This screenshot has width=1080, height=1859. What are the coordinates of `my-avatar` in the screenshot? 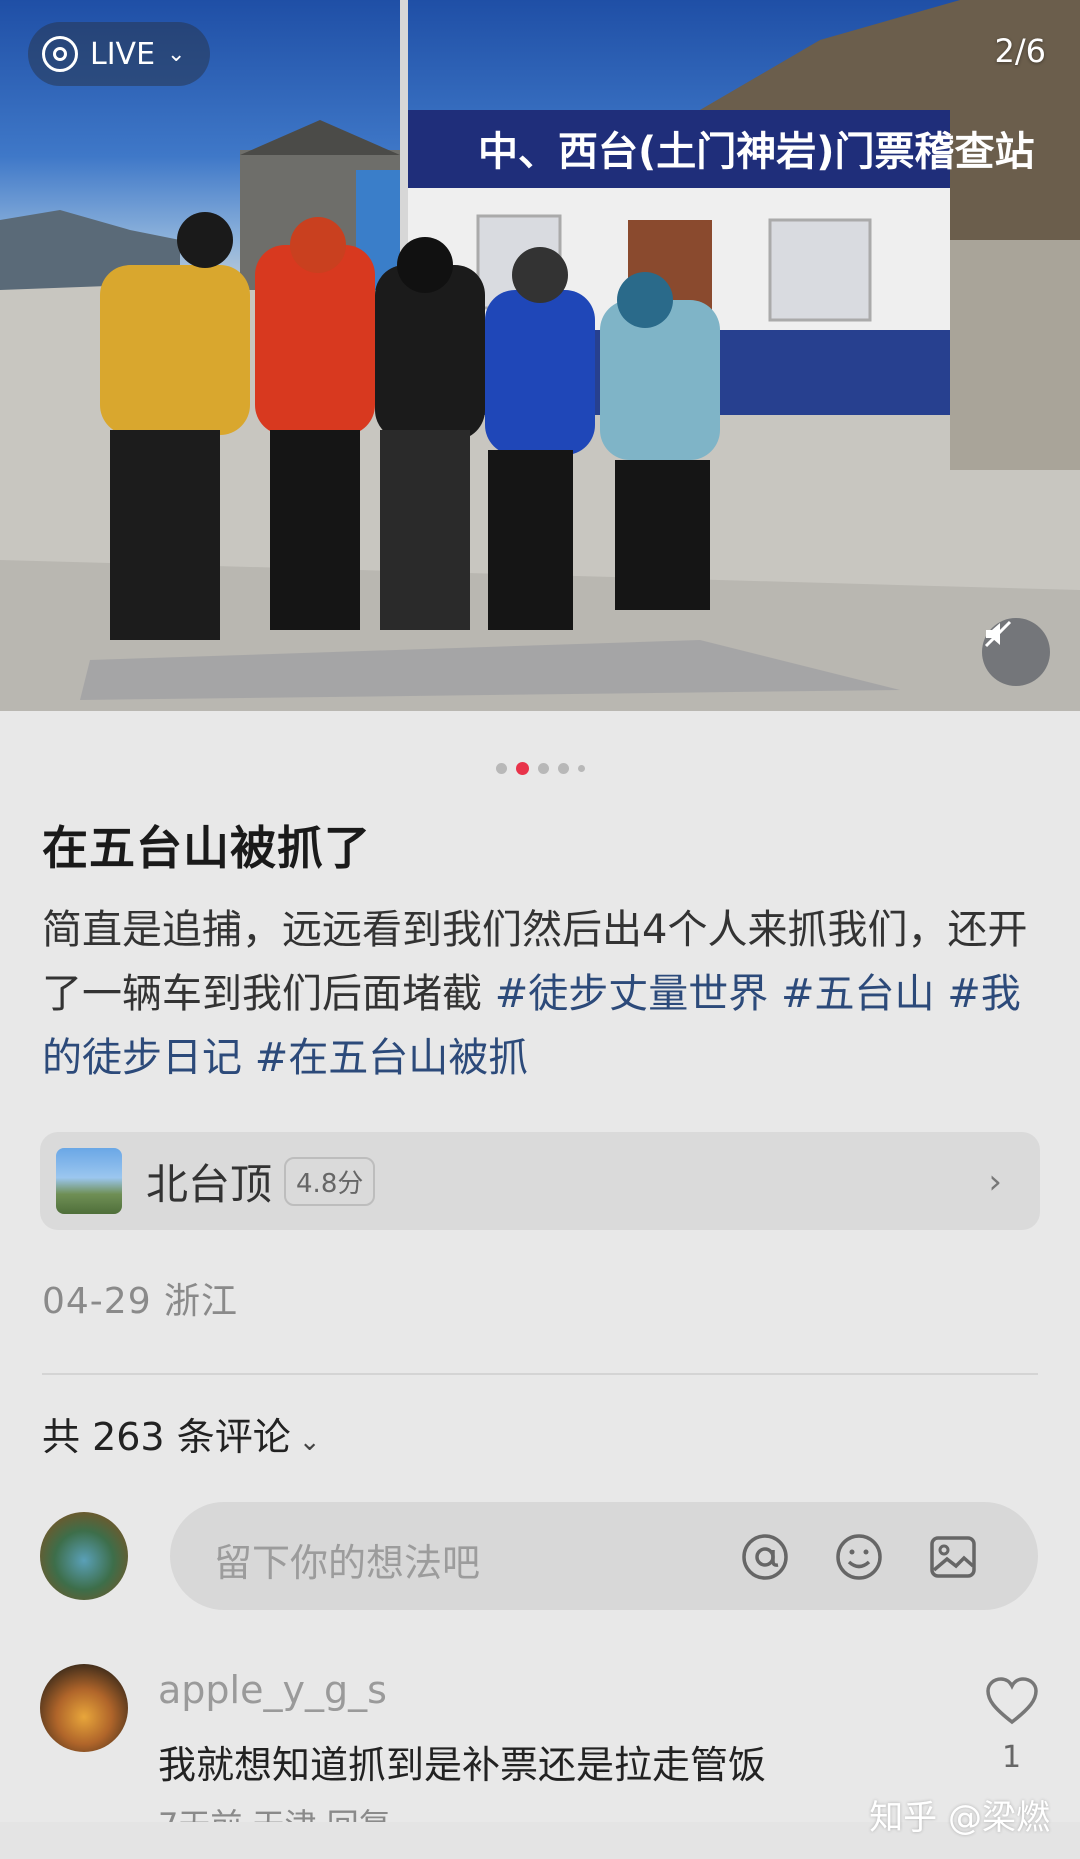 It's located at (84, 1556).